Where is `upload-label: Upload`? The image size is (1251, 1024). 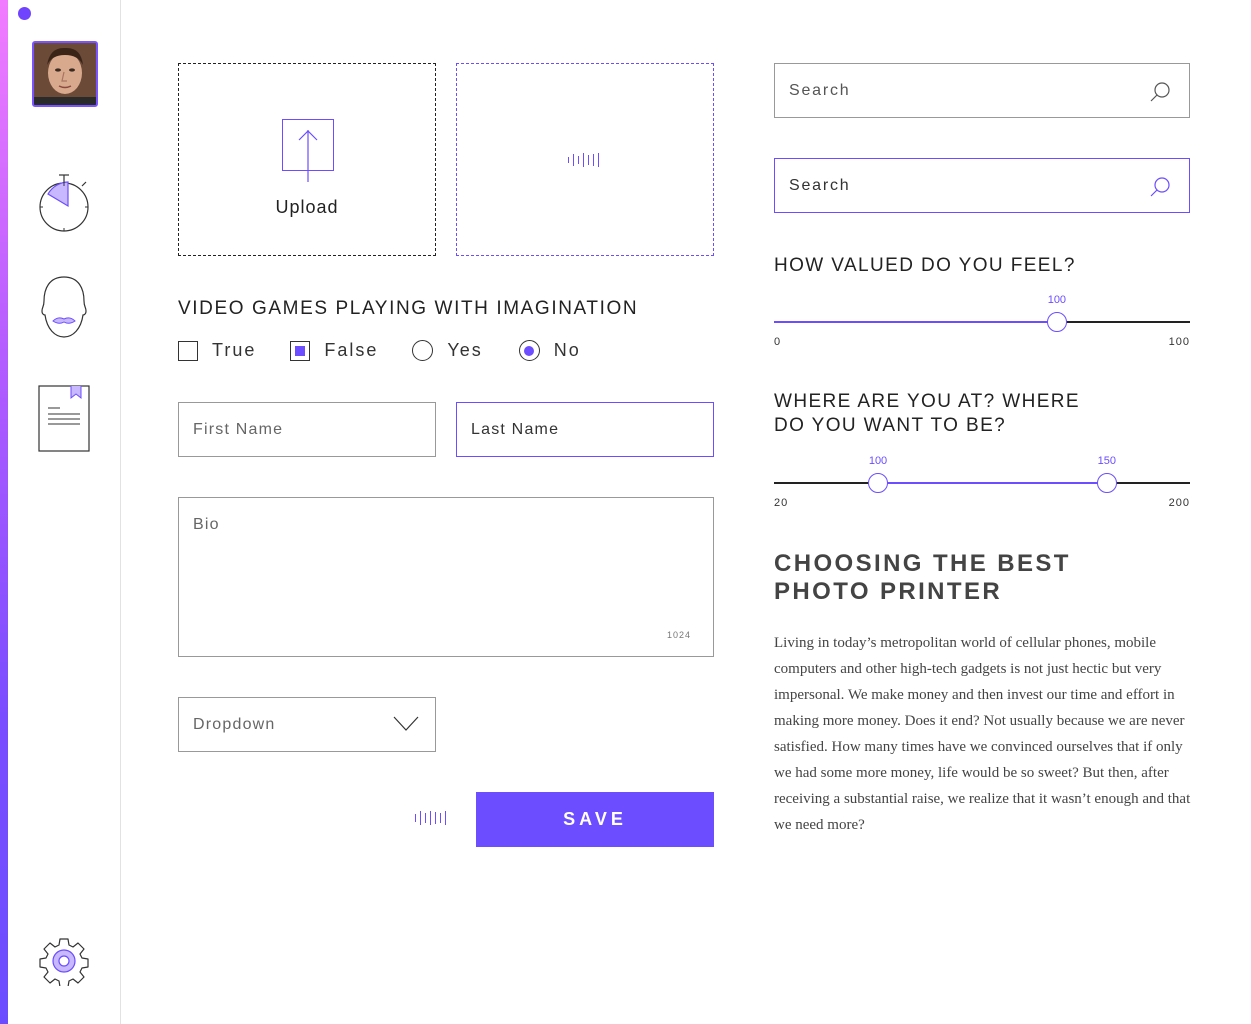
upload-label: Upload is located at coordinates (307, 207).